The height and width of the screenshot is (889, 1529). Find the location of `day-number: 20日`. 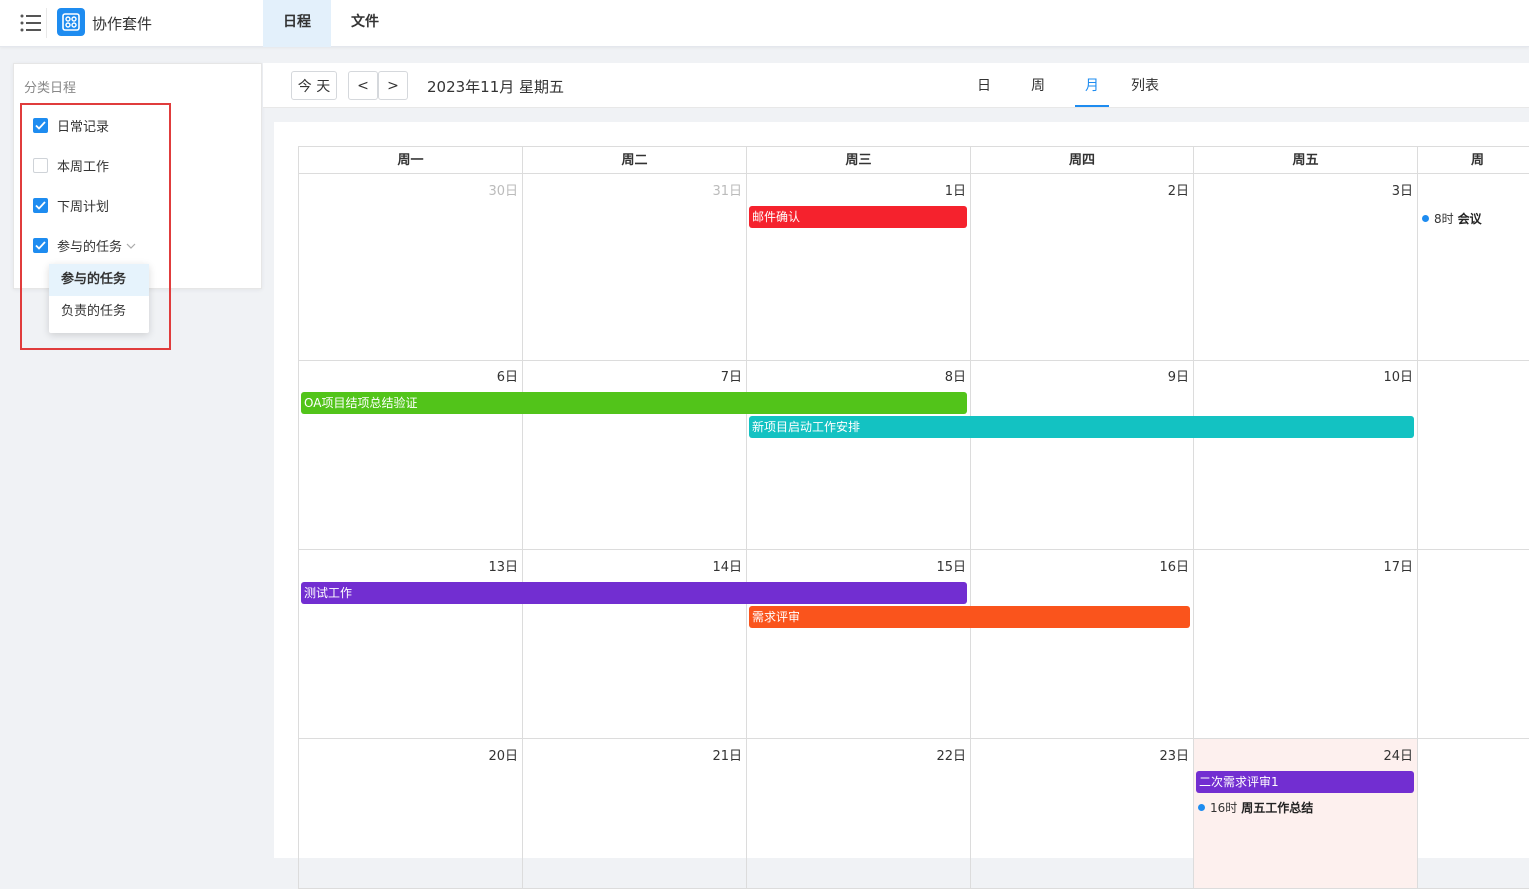

day-number: 20日 is located at coordinates (503, 756).